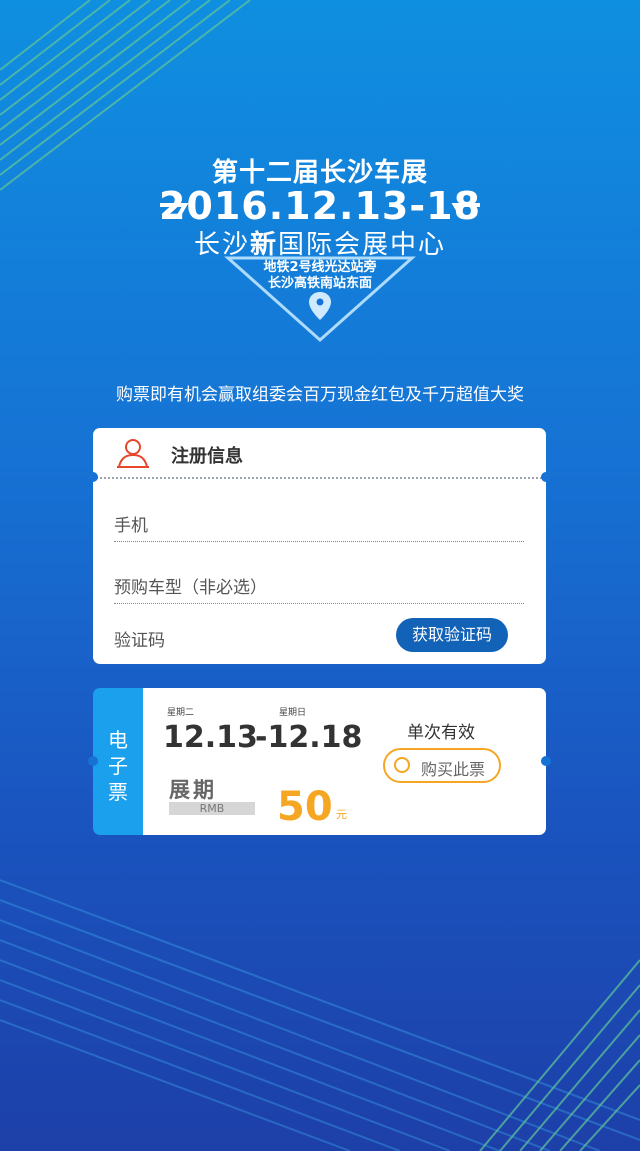  Describe the element at coordinates (319, 583) in the screenshot. I see `car-model-field: 预购车型（非必选）` at that location.